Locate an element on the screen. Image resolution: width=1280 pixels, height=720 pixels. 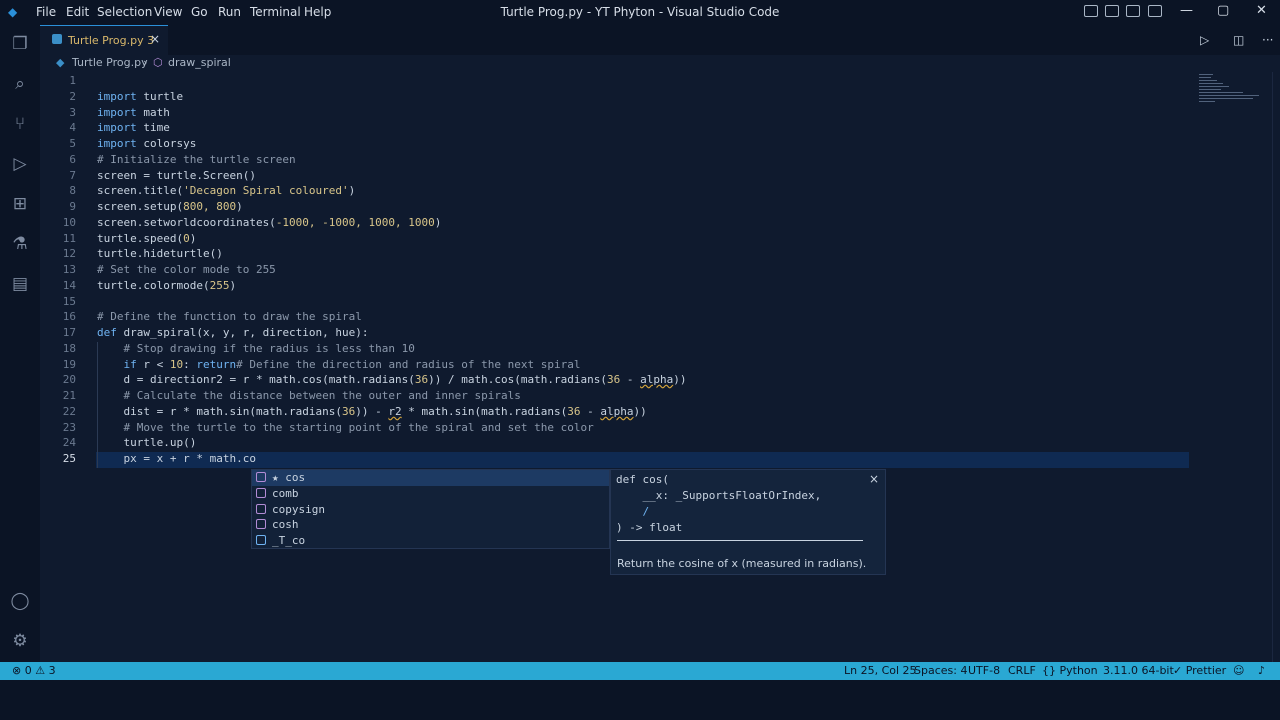
function-symbol-icon: ⬡ is located at coordinates (158, 62).